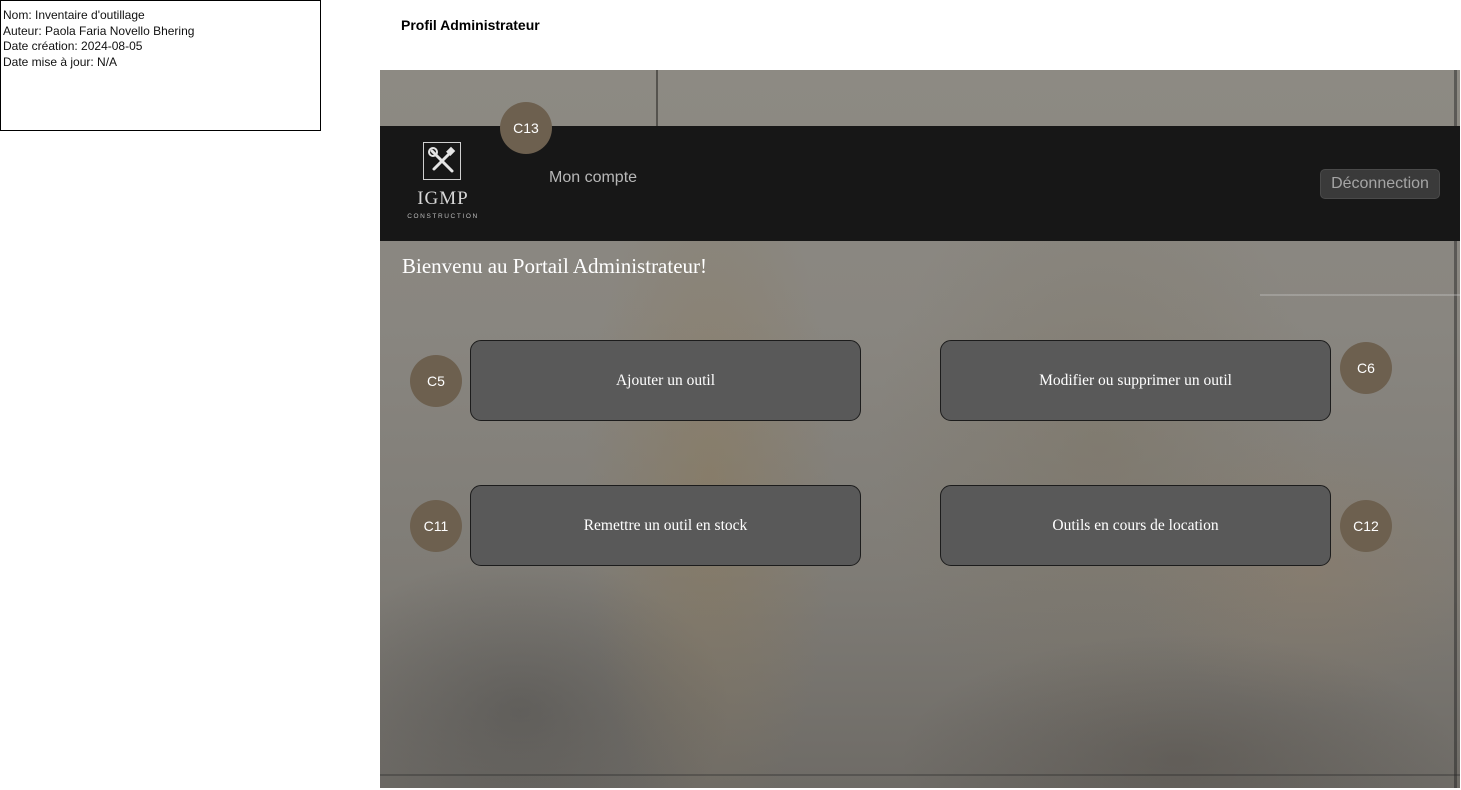 This screenshot has width=1461, height=790. Describe the element at coordinates (593, 178) in the screenshot. I see `my-account-link: Mon compte` at that location.